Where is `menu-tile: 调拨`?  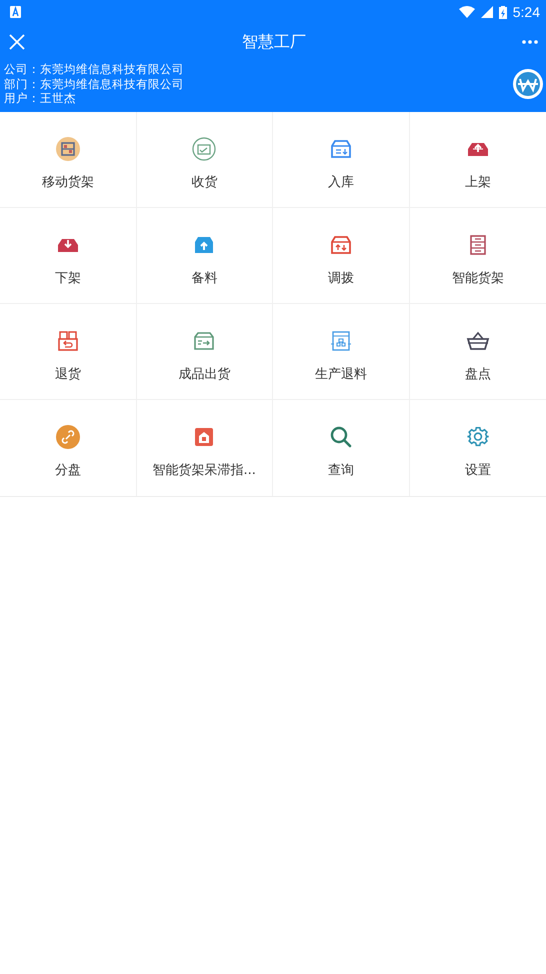 menu-tile: 调拨 is located at coordinates (341, 256).